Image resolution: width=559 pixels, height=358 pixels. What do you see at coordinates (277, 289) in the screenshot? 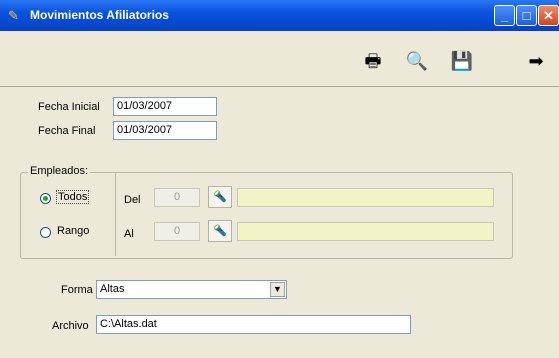
I see `chevron-down-icon: ▼` at bounding box center [277, 289].